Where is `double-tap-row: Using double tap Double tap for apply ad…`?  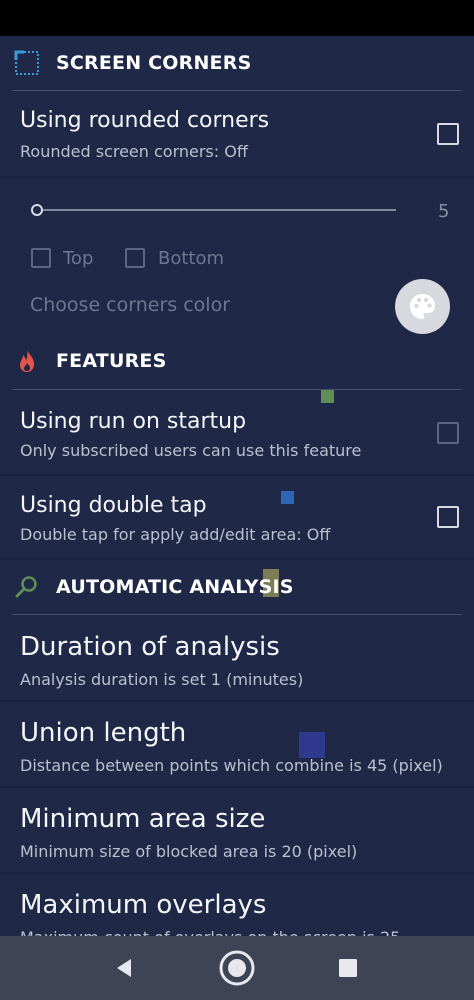
double-tap-row: Using double tap Double tap for apply ad… is located at coordinates (237, 517).